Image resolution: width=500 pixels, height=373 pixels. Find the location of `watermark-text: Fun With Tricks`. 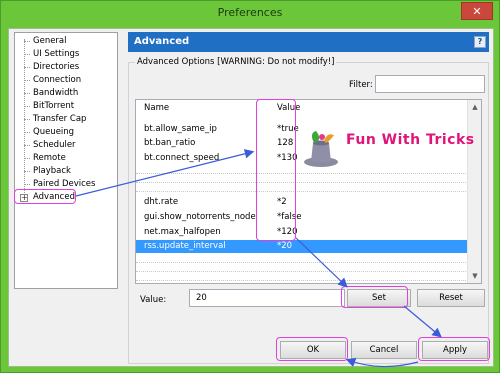

watermark-text: Fun With Tricks is located at coordinates (410, 140).